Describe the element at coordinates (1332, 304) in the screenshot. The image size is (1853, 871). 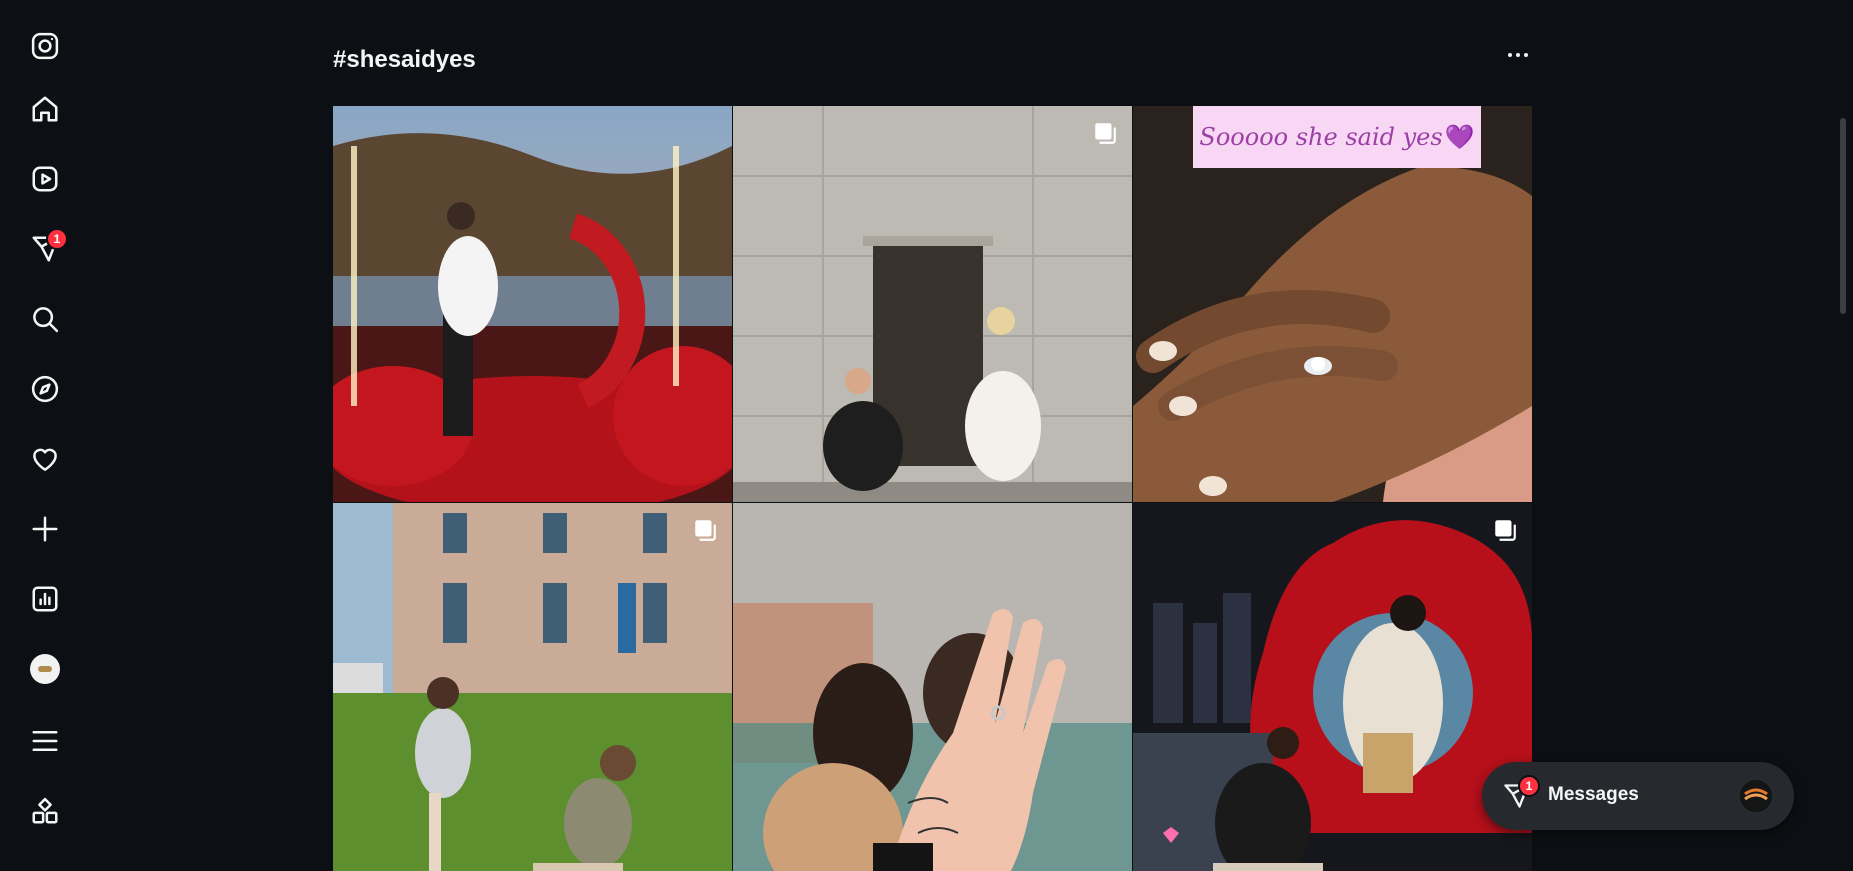
I see `post-tile-3: Sooooo she said yes 💜` at that location.